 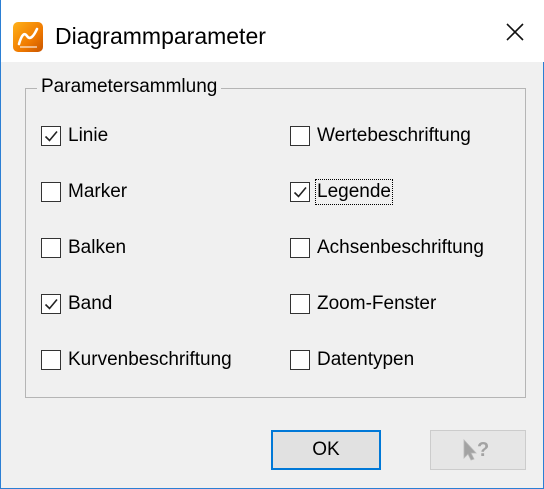 I want to click on checkbox-kurvenbeschriftung: Kurvenbeschriftung, so click(x=136, y=360).